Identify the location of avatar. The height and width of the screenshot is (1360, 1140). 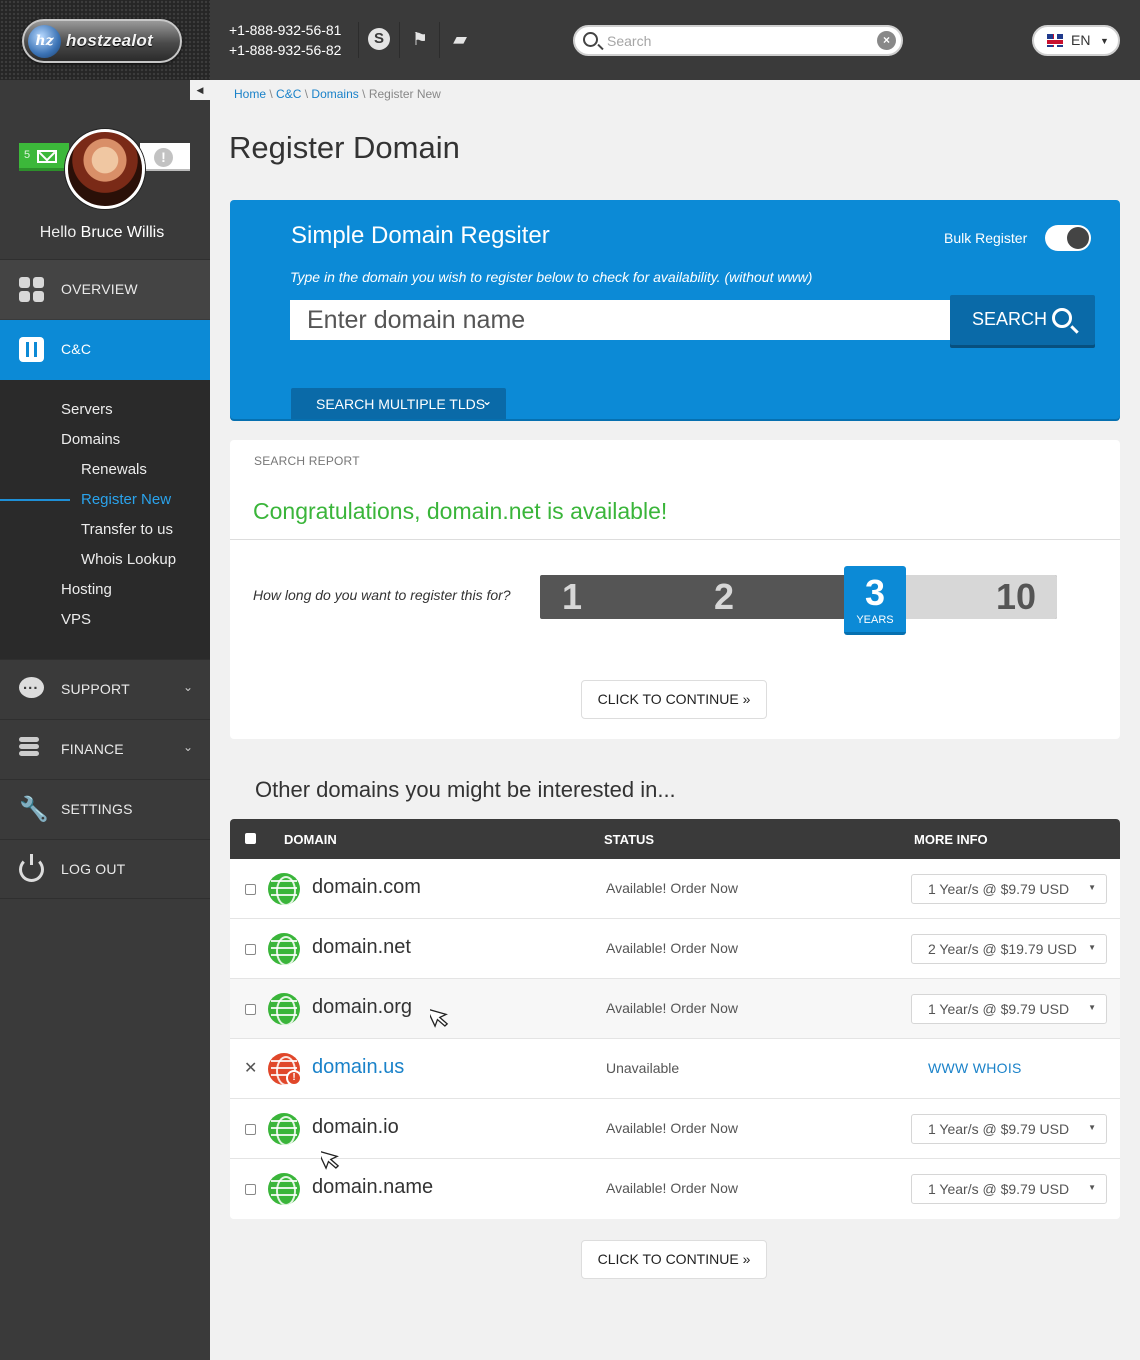
(105, 169).